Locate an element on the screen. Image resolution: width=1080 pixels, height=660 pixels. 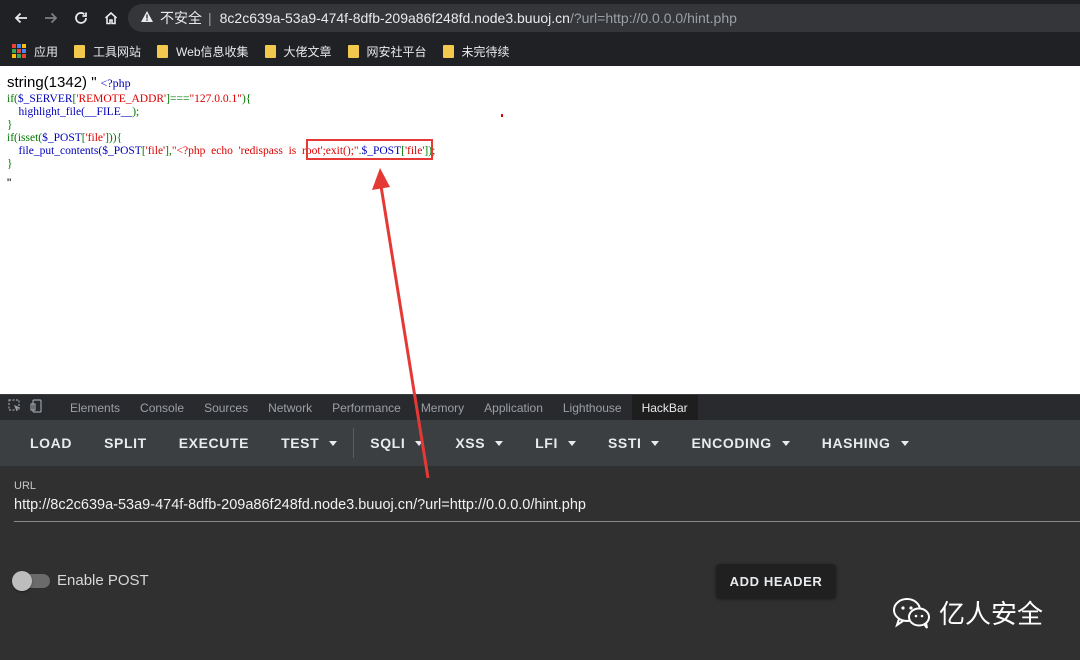
bookmark-label: 未完待续 is located at coordinates (485, 51).